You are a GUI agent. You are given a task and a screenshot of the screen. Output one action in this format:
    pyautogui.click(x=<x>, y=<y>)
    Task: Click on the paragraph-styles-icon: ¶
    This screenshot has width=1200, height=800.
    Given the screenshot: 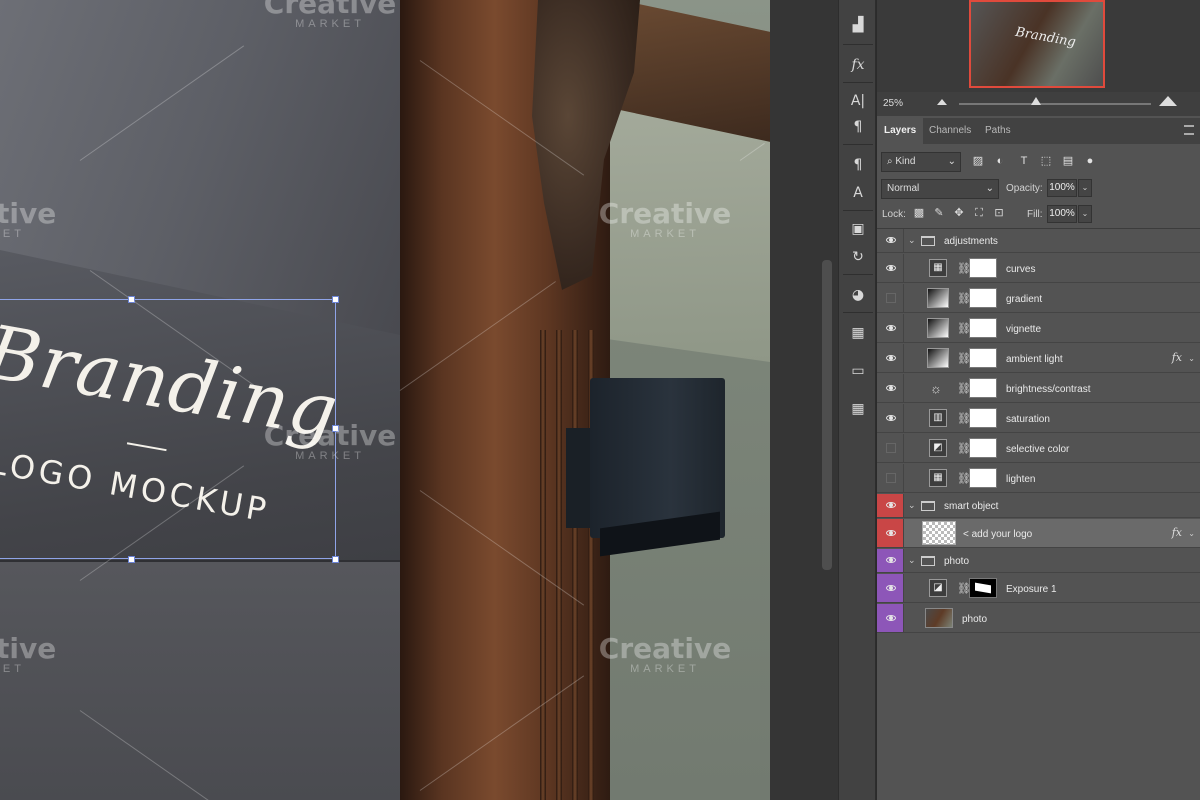 What is the action you would take?
    pyautogui.click(x=858, y=165)
    